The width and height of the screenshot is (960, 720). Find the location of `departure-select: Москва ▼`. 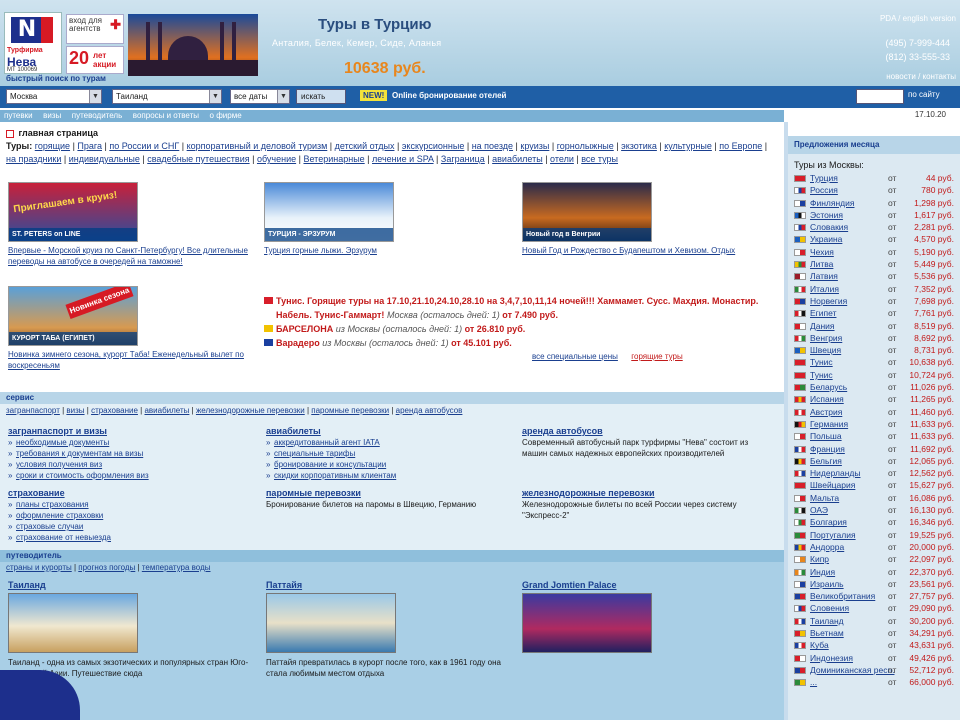

departure-select: Москва ▼ is located at coordinates (54, 96).